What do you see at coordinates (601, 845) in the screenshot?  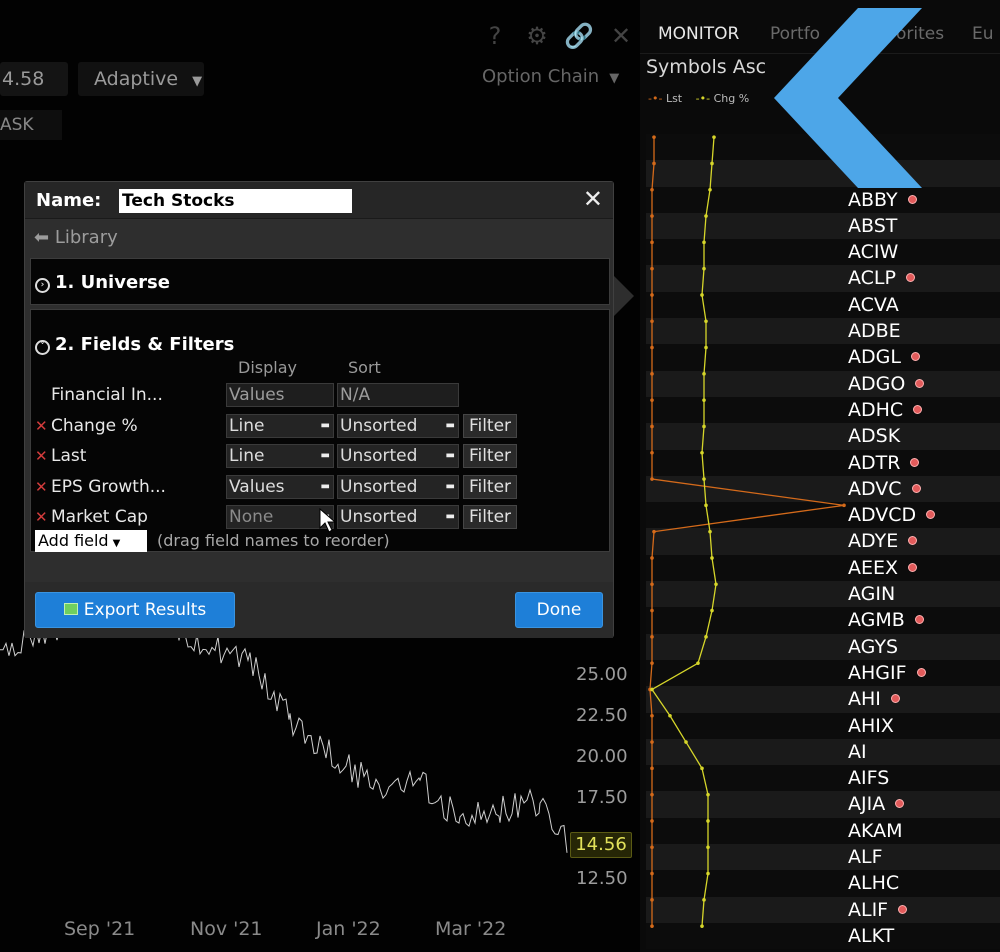 I see `last-price-tag: 14.56` at bounding box center [601, 845].